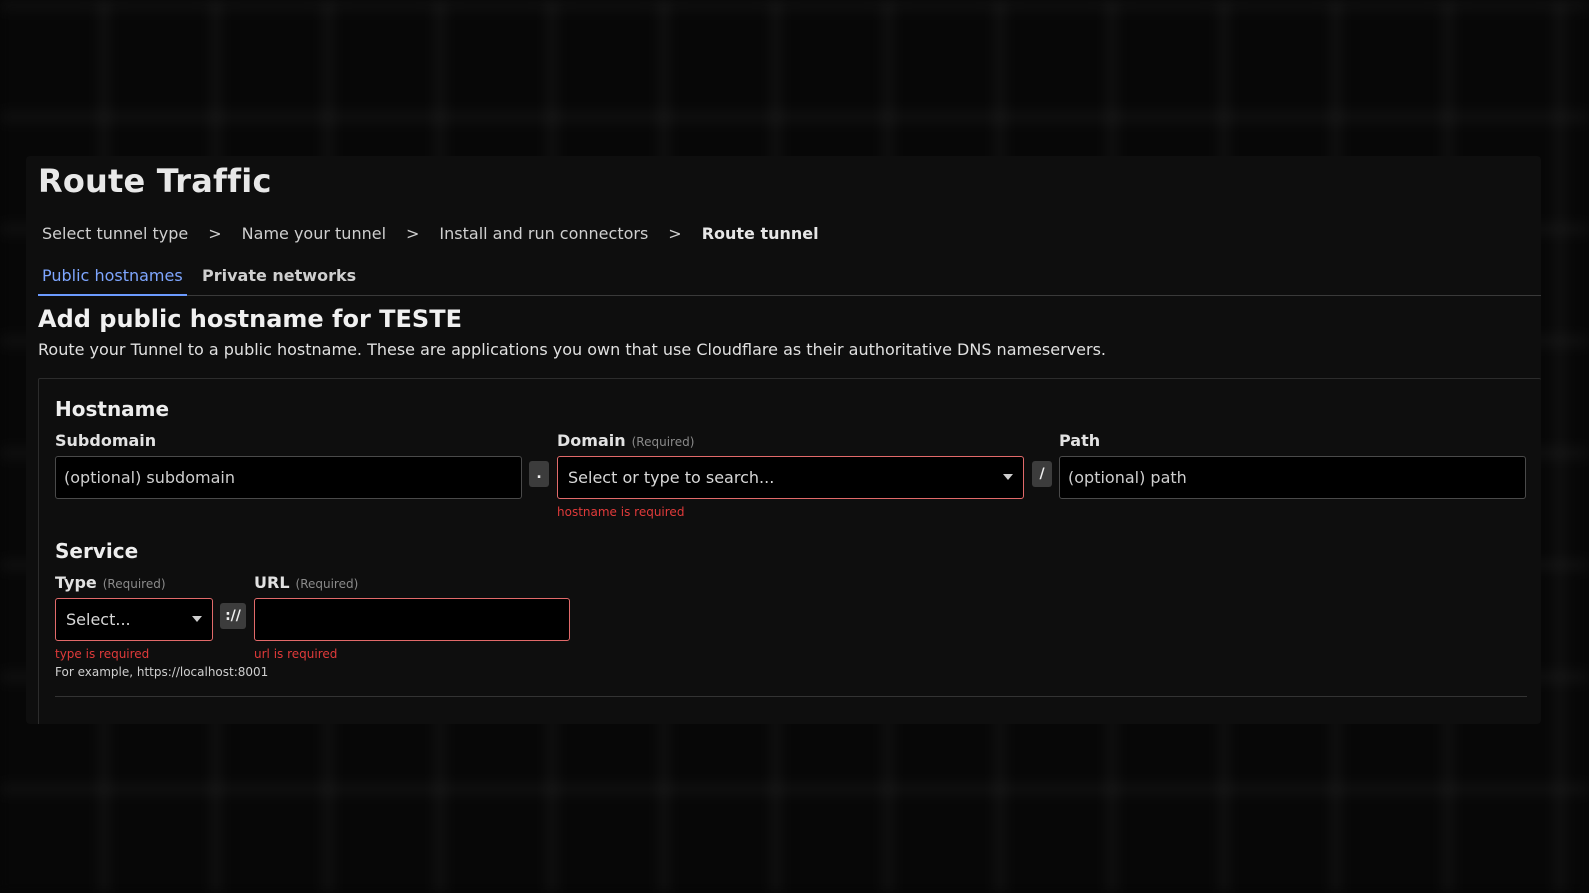  What do you see at coordinates (663, 442) in the screenshot?
I see `domain-required-tag: (Required)` at bounding box center [663, 442].